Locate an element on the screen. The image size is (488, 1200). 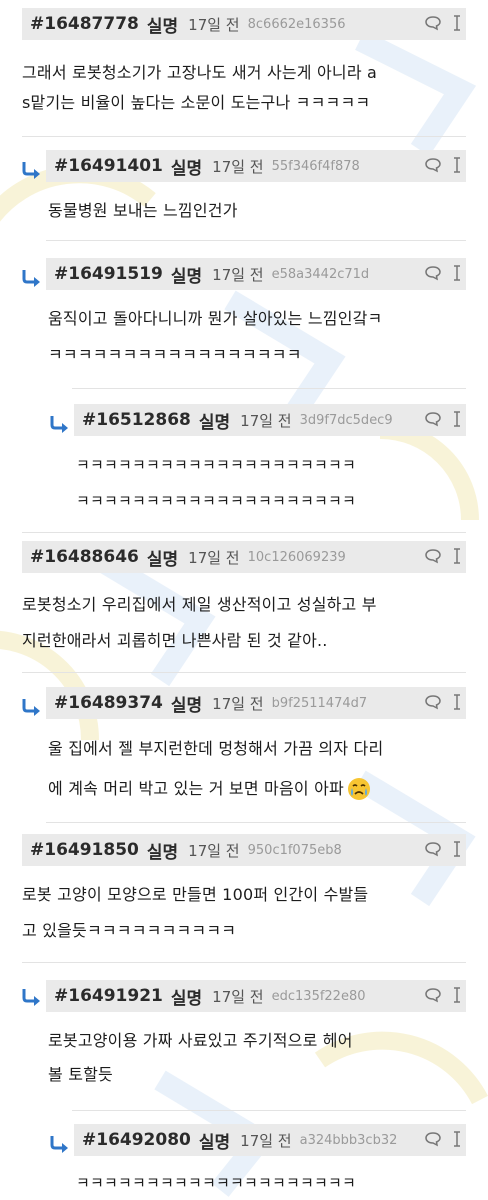
comment-number: #16491519 is located at coordinates (108, 274).